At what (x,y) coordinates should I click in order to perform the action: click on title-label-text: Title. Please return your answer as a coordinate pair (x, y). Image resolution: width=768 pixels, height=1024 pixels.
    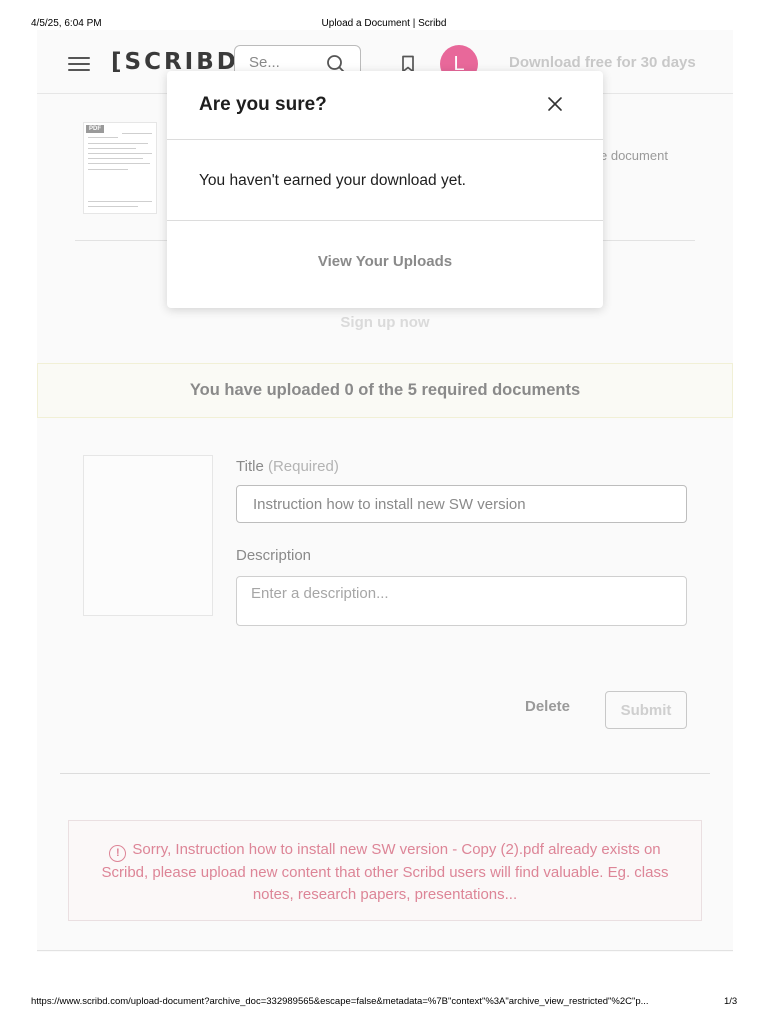
    Looking at the image, I should click on (250, 466).